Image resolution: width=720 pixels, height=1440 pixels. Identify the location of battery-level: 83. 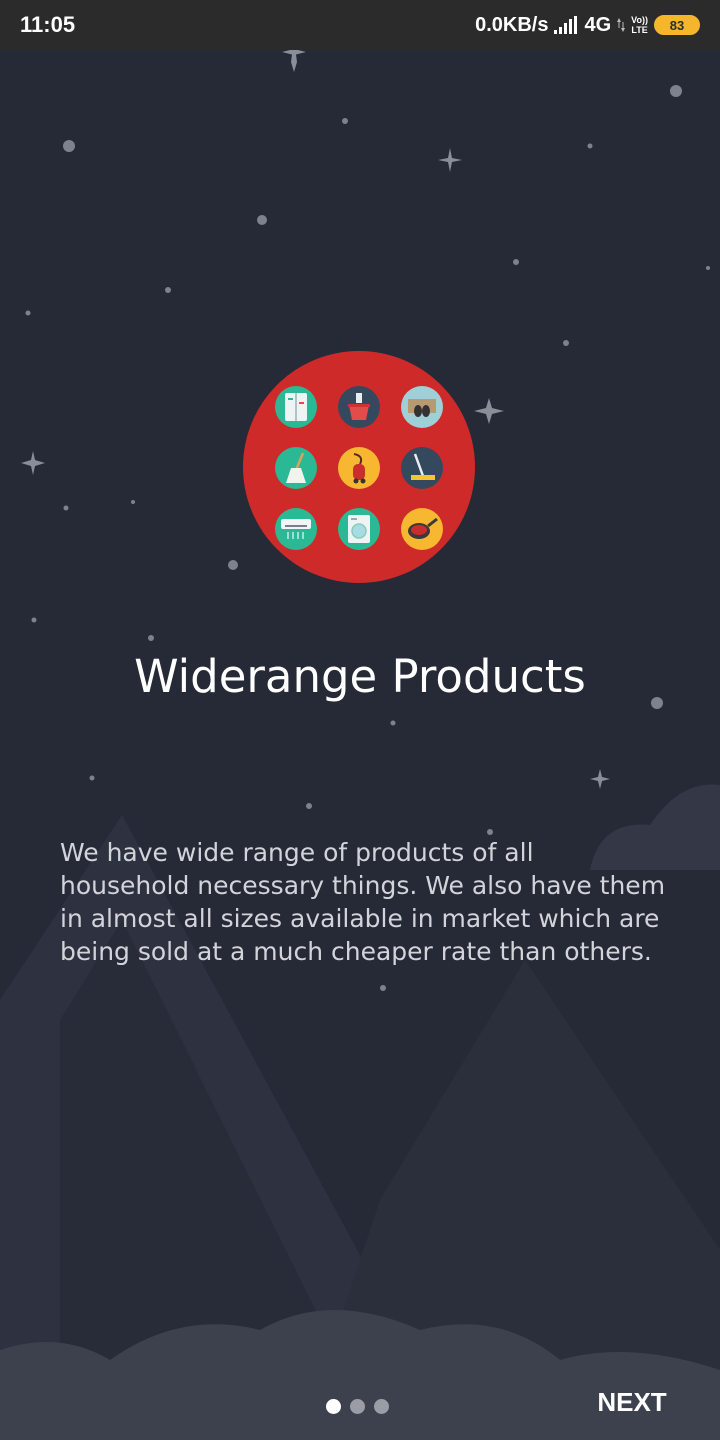
(677, 25).